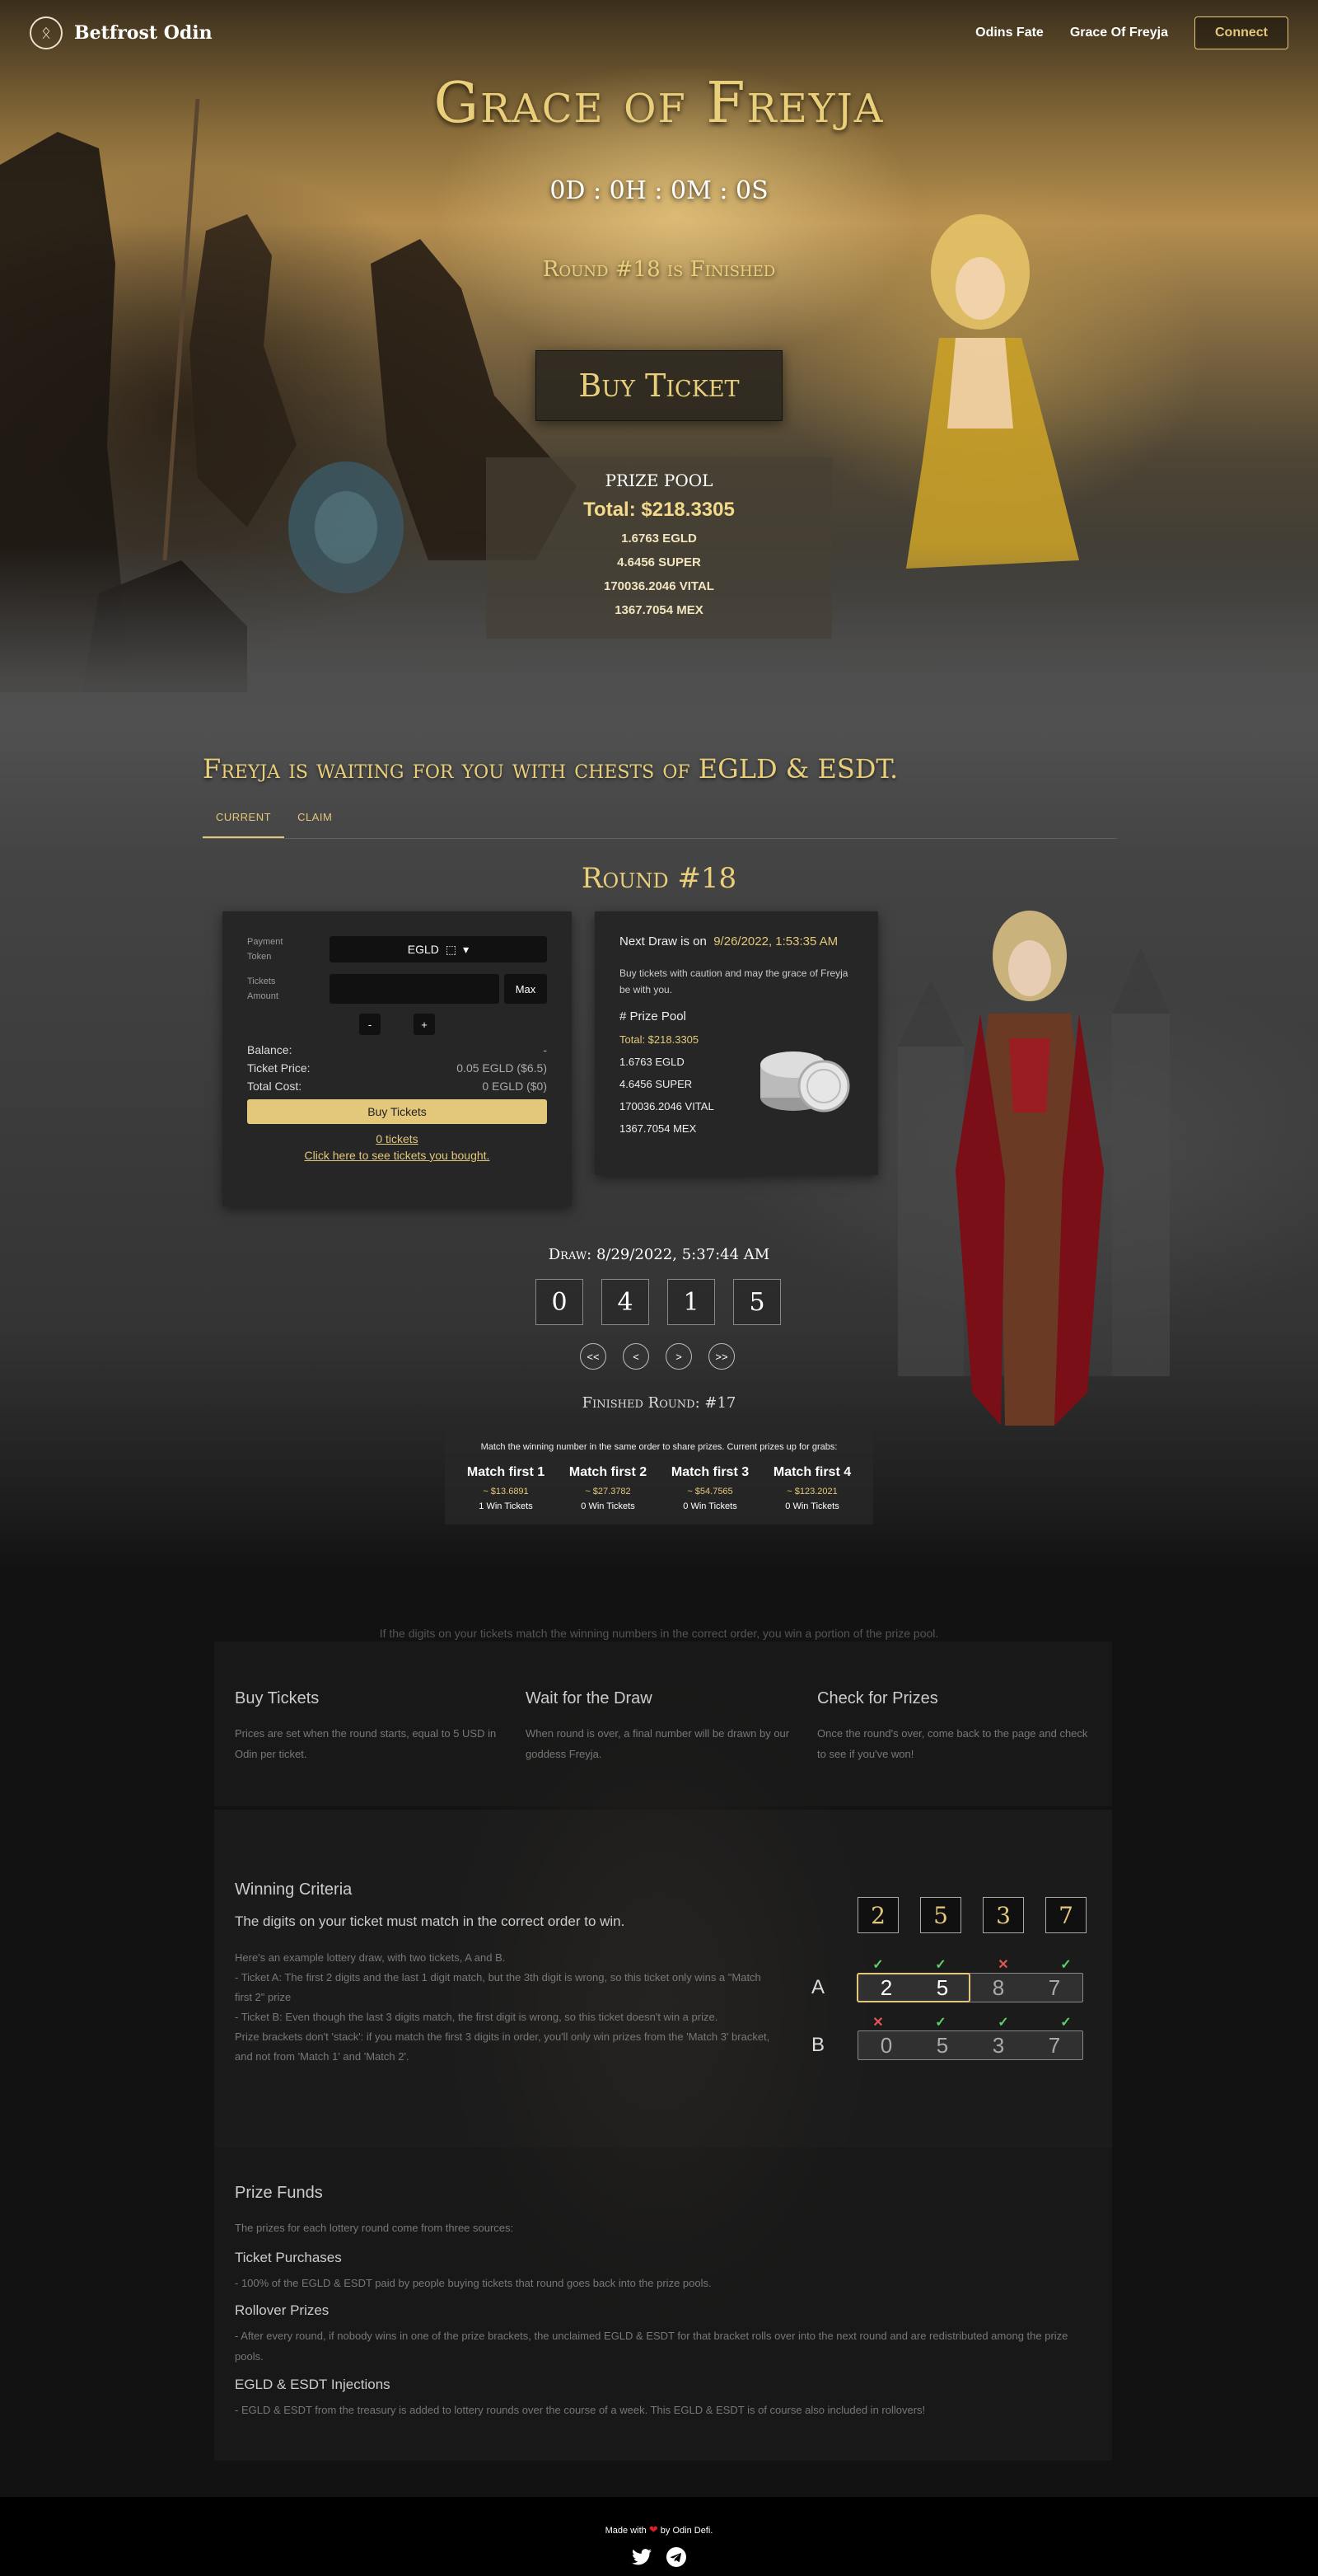 The height and width of the screenshot is (2576, 1318). Describe the element at coordinates (710, 1506) in the screenshot. I see `match-bracket-wins: 0 Win Tickets` at that location.